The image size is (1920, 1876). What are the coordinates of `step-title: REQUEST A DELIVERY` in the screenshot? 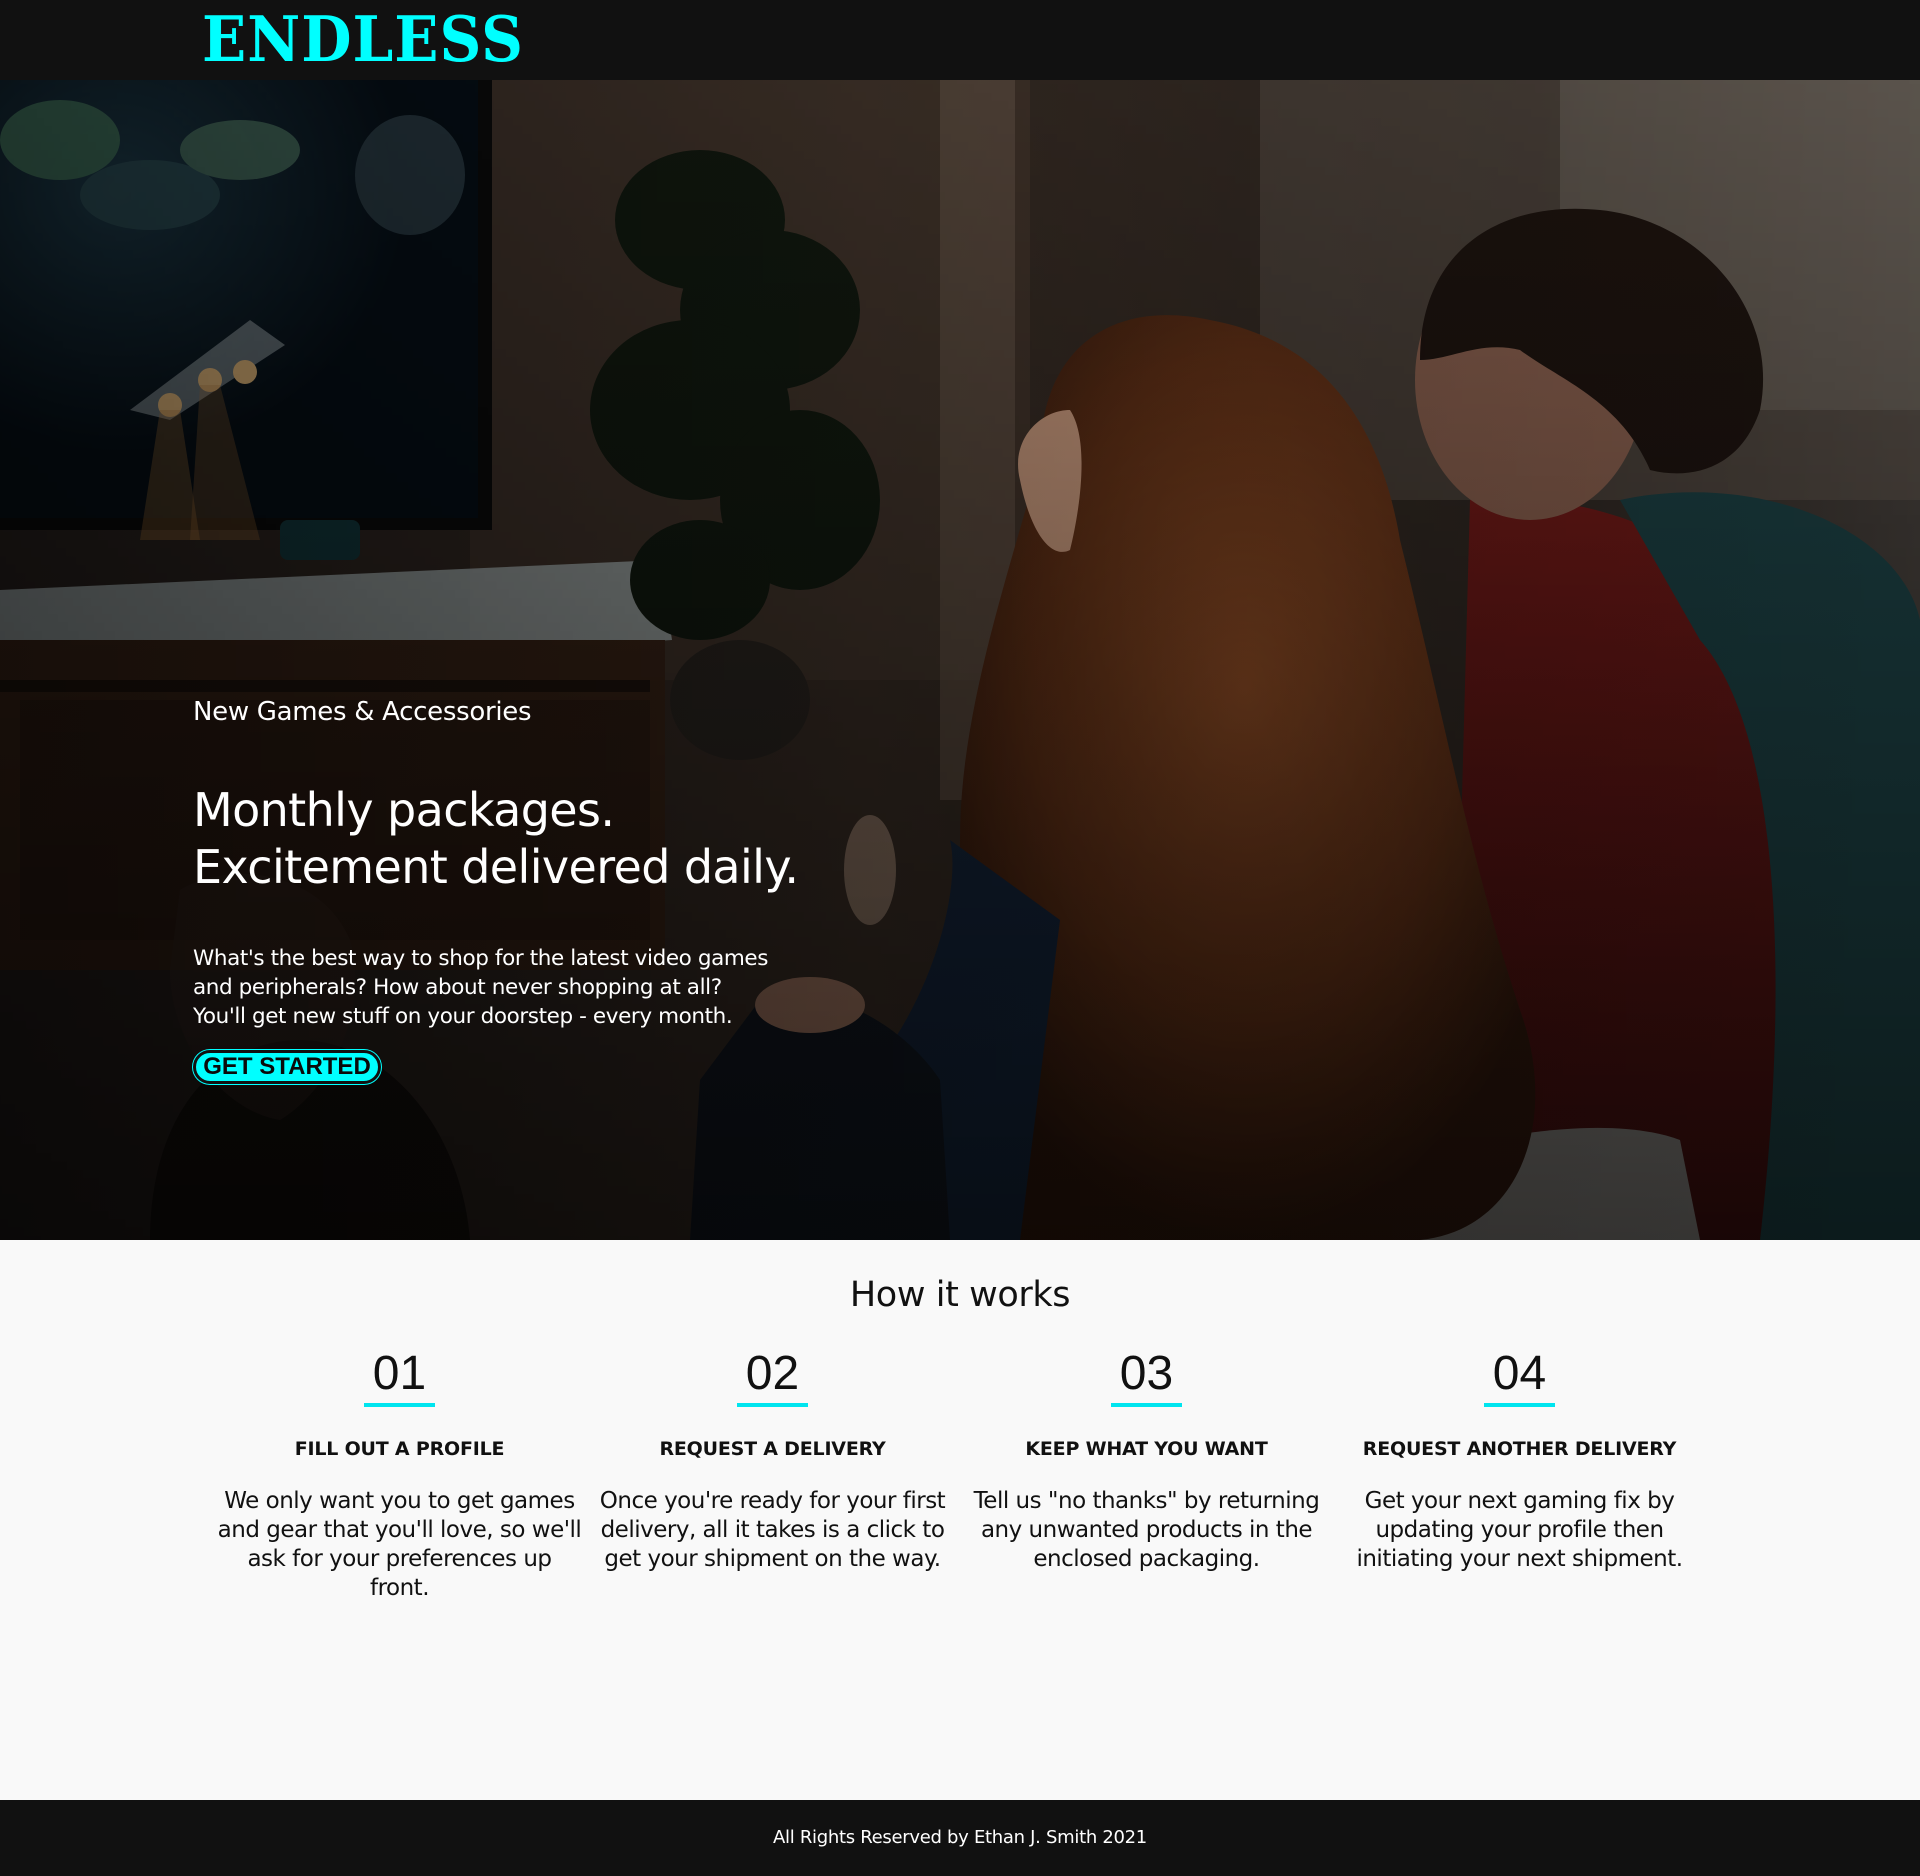 It's located at (772, 1449).